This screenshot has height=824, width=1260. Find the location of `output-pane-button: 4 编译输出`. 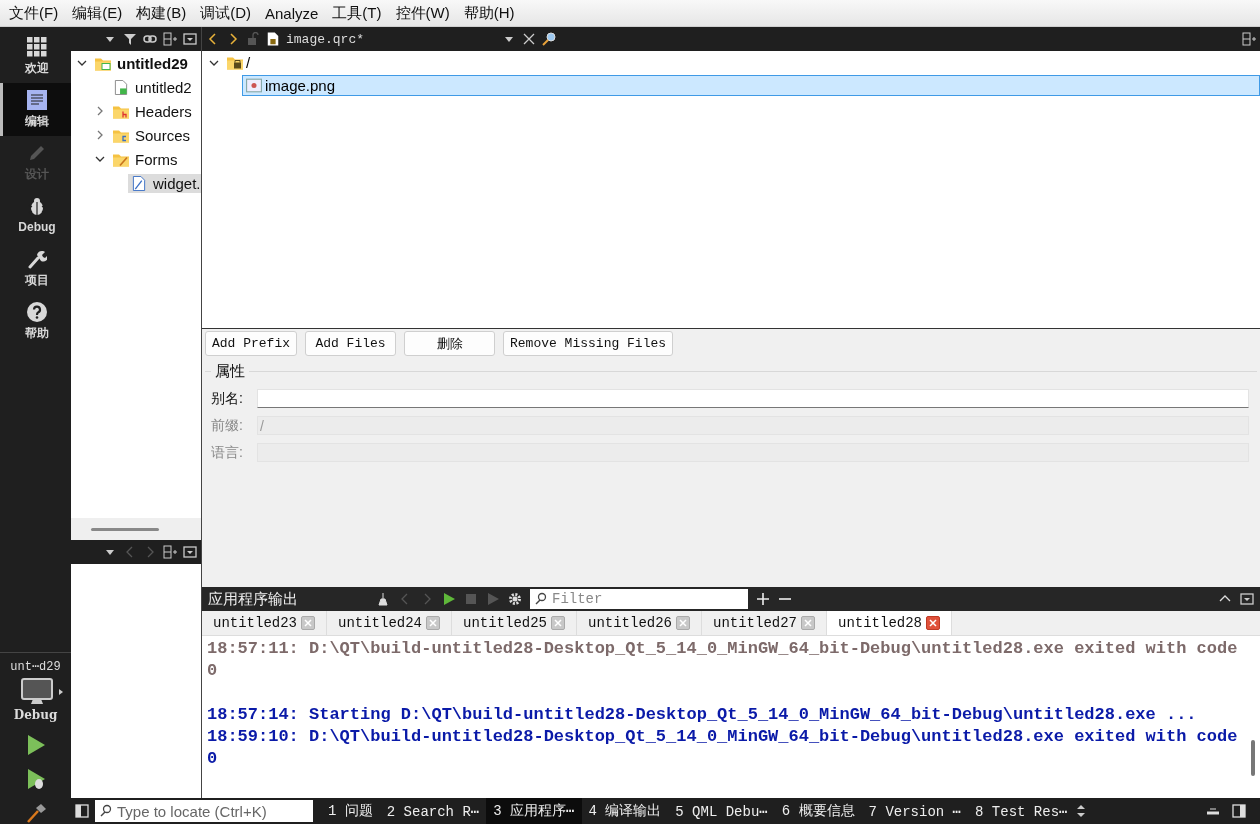

output-pane-button: 4 编译输出 is located at coordinates (625, 811).